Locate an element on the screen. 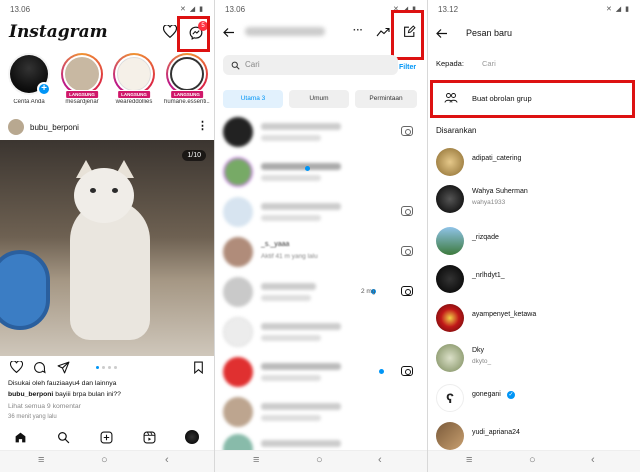  story-own: + Cerita Anda is located at coordinates (29, 79).